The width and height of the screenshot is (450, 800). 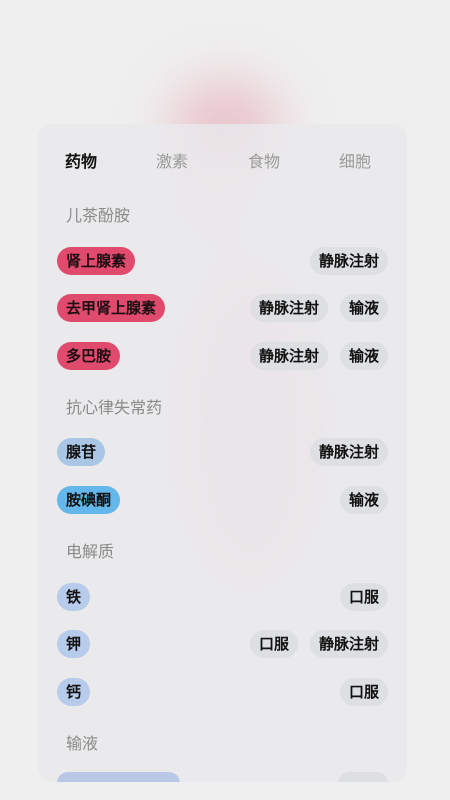 I want to click on section-title-infusion: 输液, so click(x=82, y=743).